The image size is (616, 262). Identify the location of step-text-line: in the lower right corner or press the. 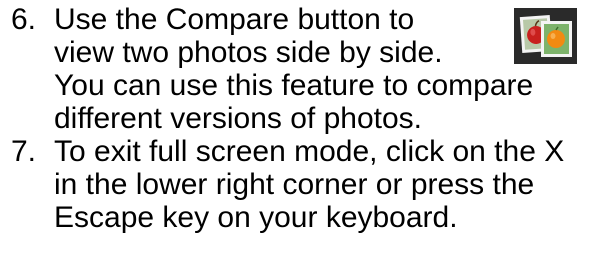
(294, 184).